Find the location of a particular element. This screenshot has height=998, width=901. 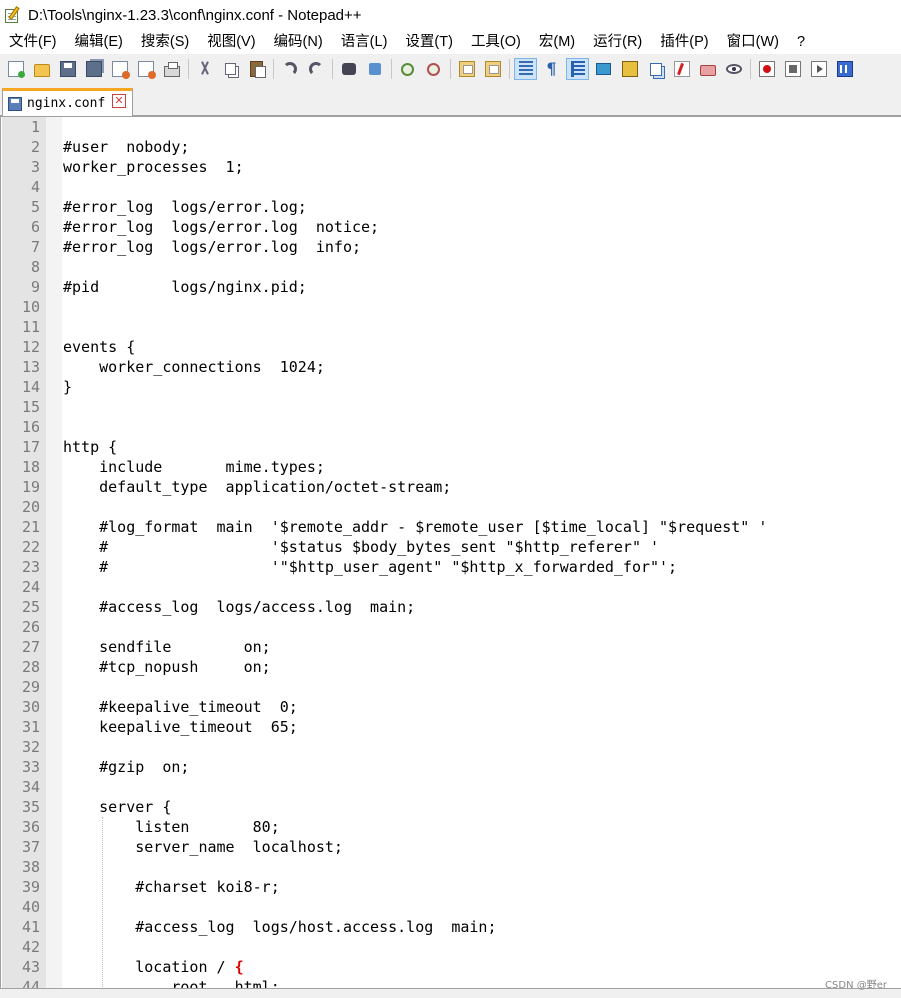

show-all-chars-button: ¶ is located at coordinates (551, 69).